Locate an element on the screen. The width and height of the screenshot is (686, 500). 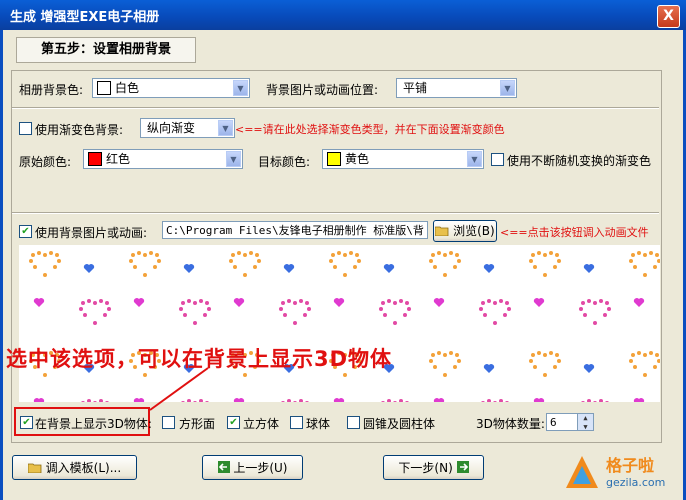
count-stepper: 6 ▲ ▼ is located at coordinates (570, 422).